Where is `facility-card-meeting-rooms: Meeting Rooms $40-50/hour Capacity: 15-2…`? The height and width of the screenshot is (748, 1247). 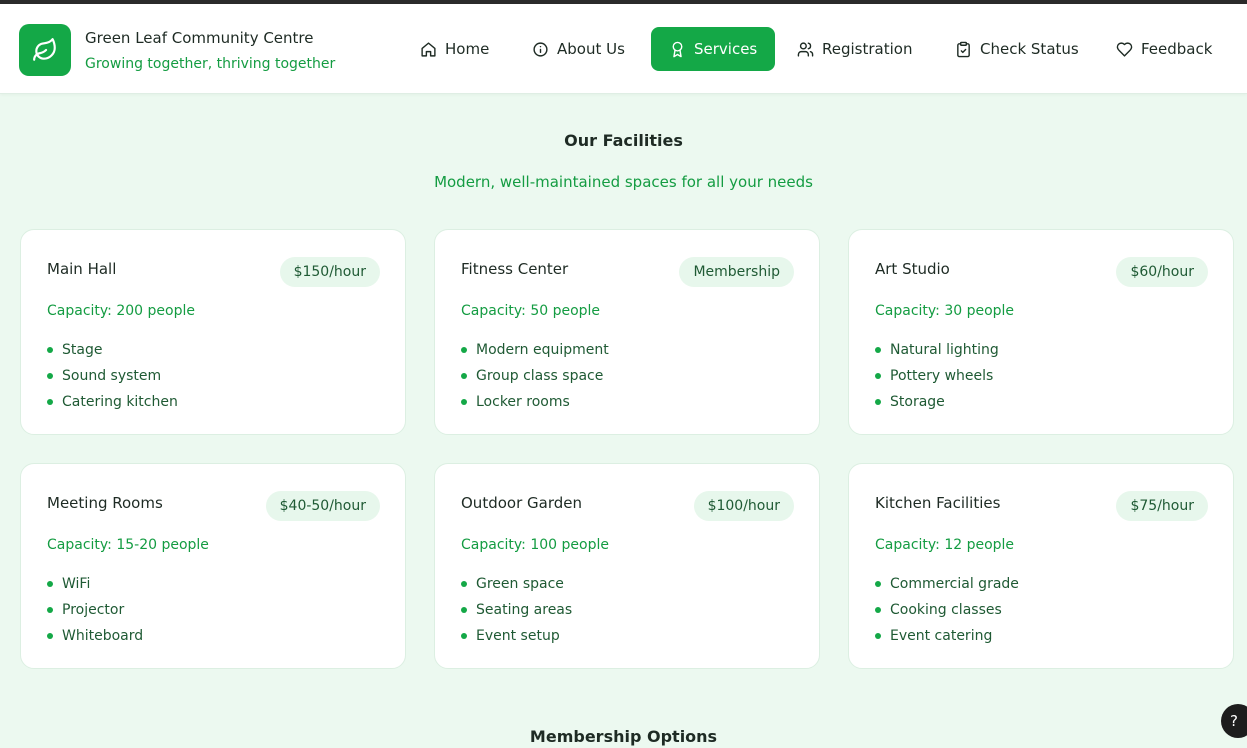 facility-card-meeting-rooms: Meeting Rooms $40-50/hour Capacity: 15-2… is located at coordinates (213, 566).